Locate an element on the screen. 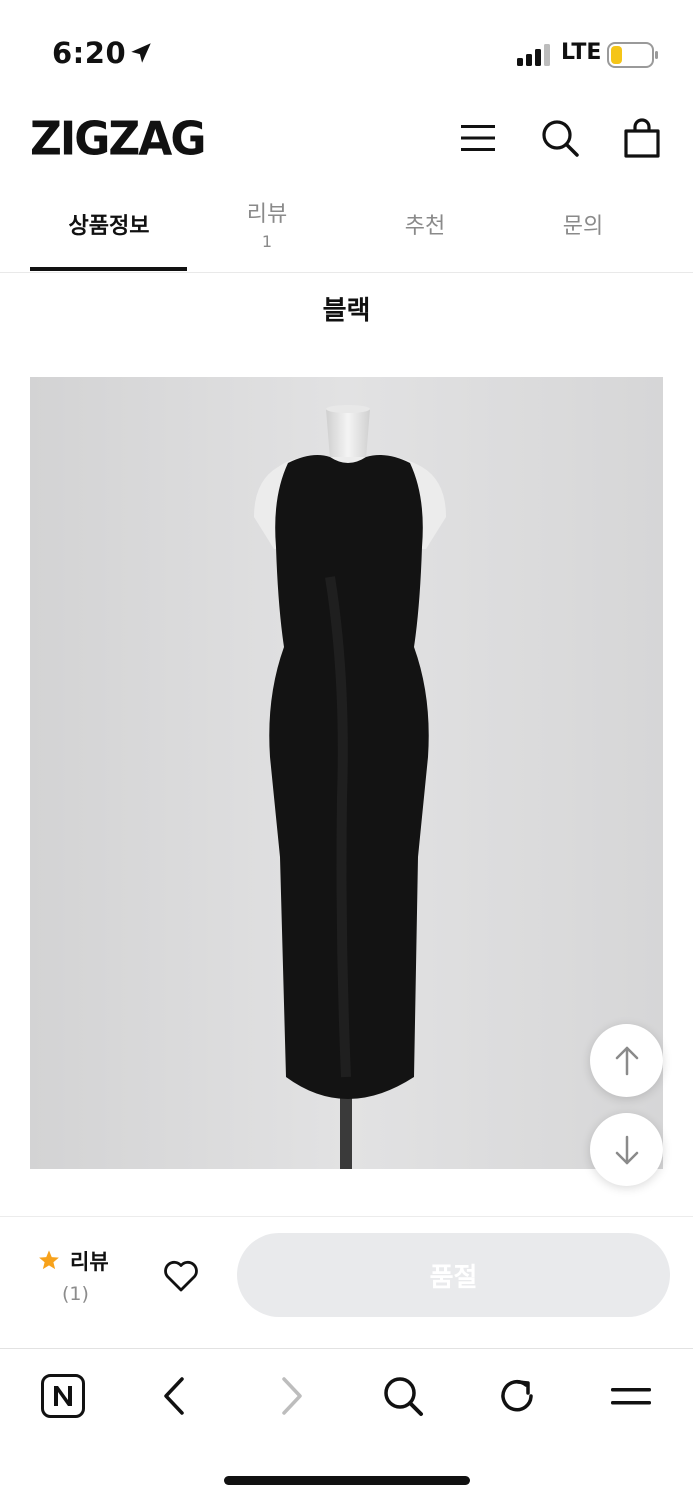  back-icon is located at coordinates (175, 1396).